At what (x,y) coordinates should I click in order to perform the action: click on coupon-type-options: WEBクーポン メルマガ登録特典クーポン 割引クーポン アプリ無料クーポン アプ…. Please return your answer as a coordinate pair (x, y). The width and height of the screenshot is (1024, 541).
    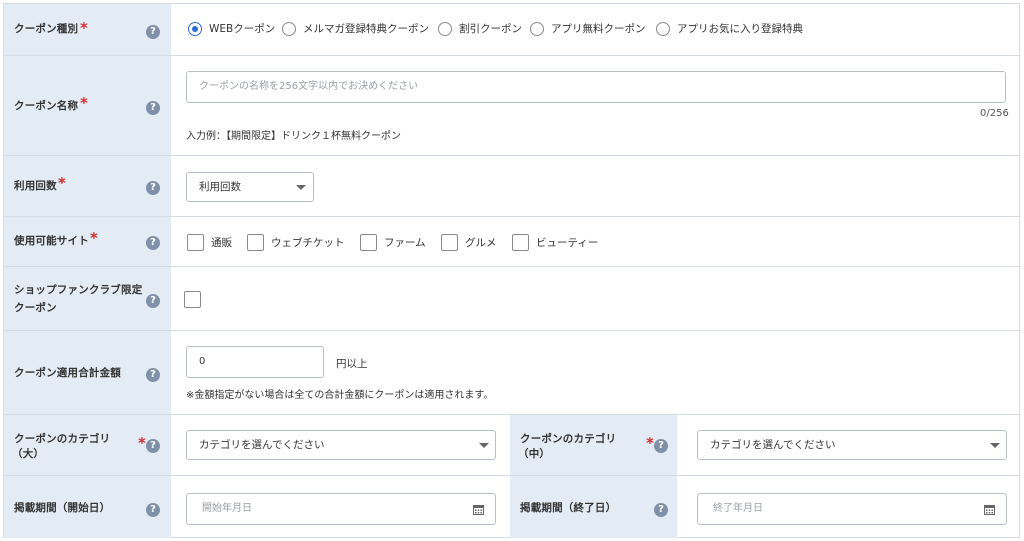
    Looking at the image, I should click on (595, 29).